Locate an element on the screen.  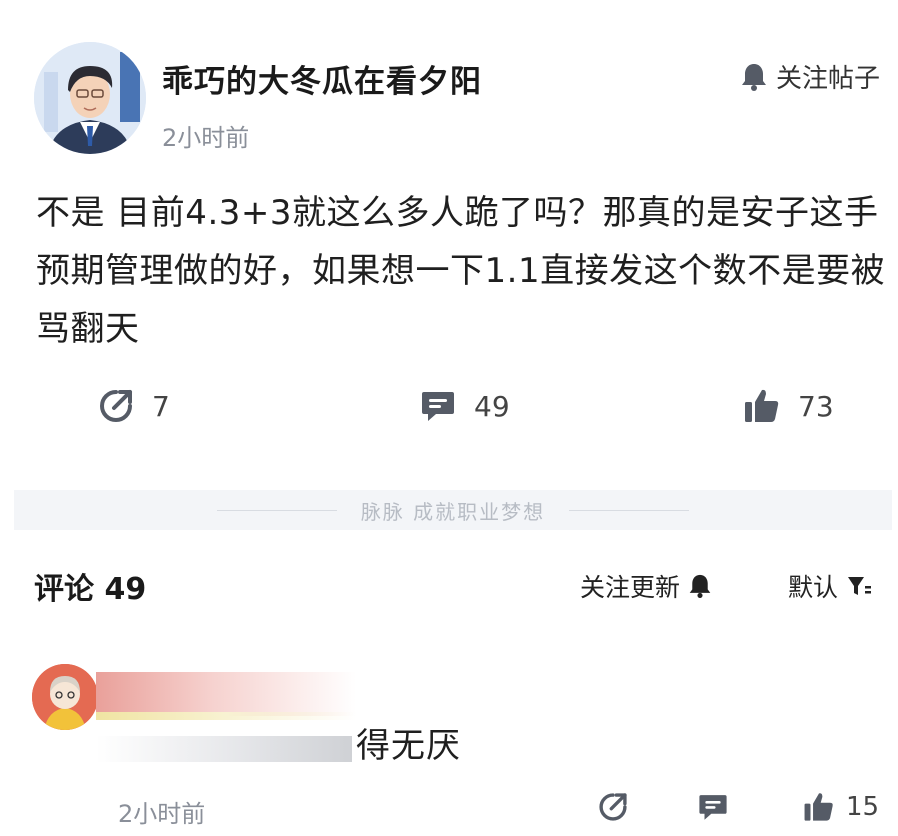
sort-dropdown: 默认 is located at coordinates (830, 586).